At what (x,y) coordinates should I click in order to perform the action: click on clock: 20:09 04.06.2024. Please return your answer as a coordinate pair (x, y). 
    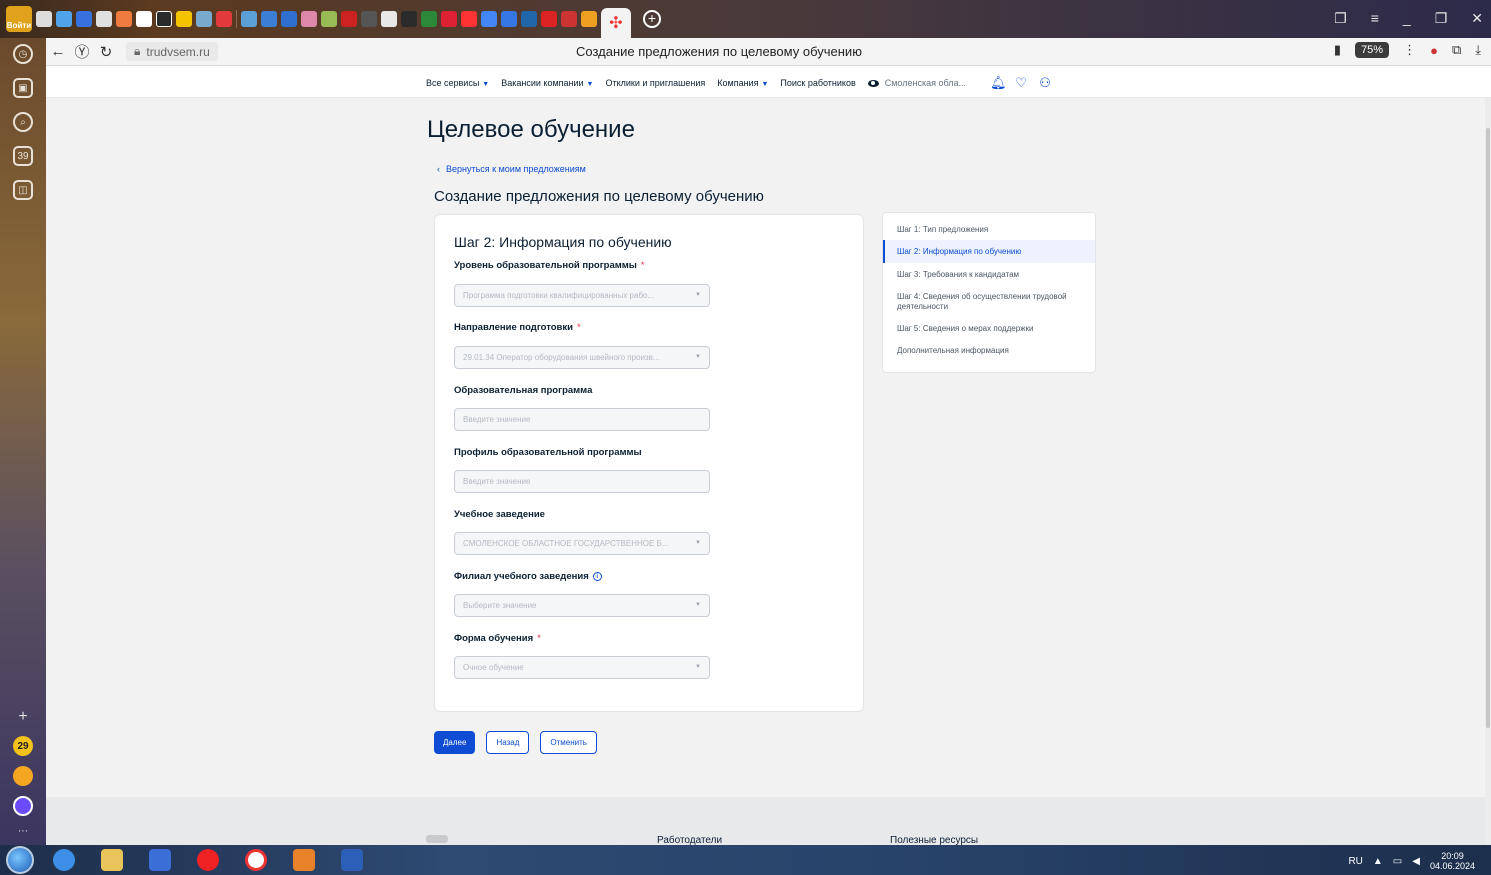
    Looking at the image, I should click on (1452, 861).